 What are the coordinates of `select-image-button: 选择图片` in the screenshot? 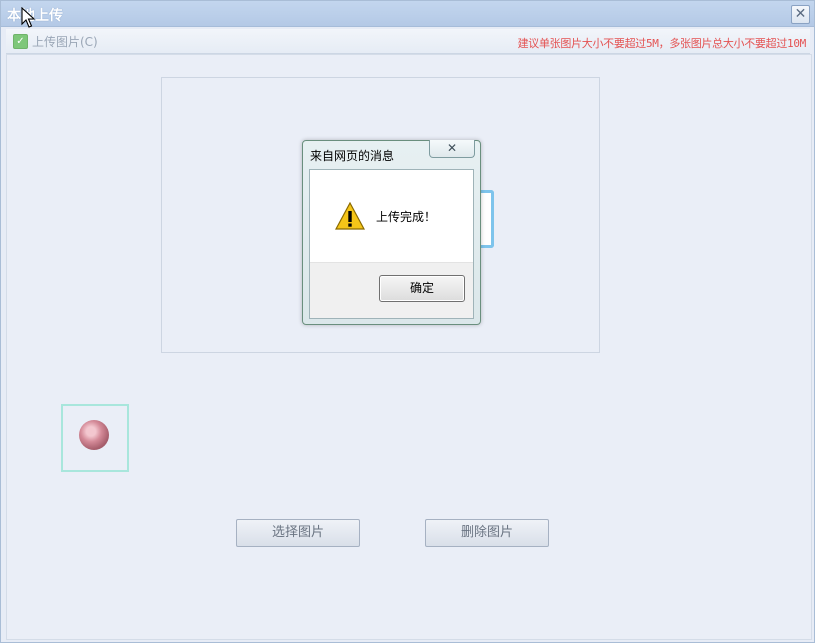 It's located at (298, 533).